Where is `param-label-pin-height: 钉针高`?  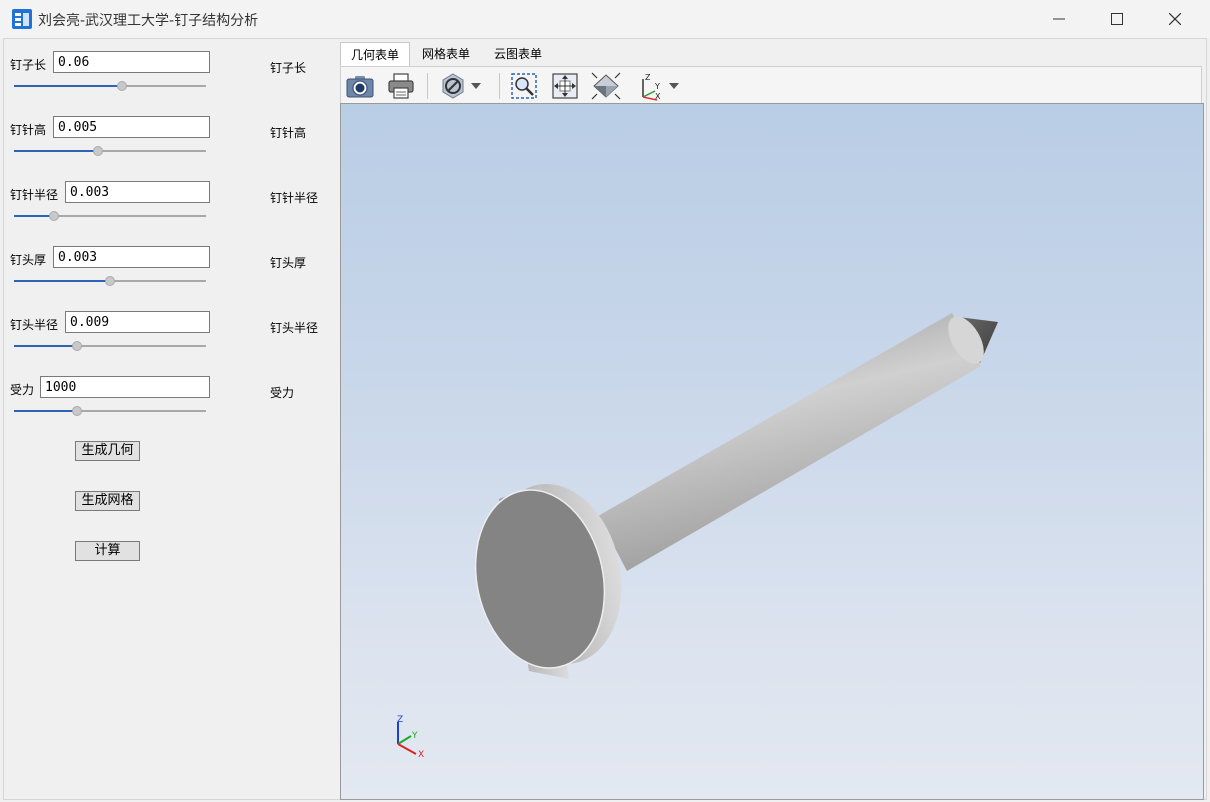
param-label-pin-height: 钉针高 is located at coordinates (28, 130).